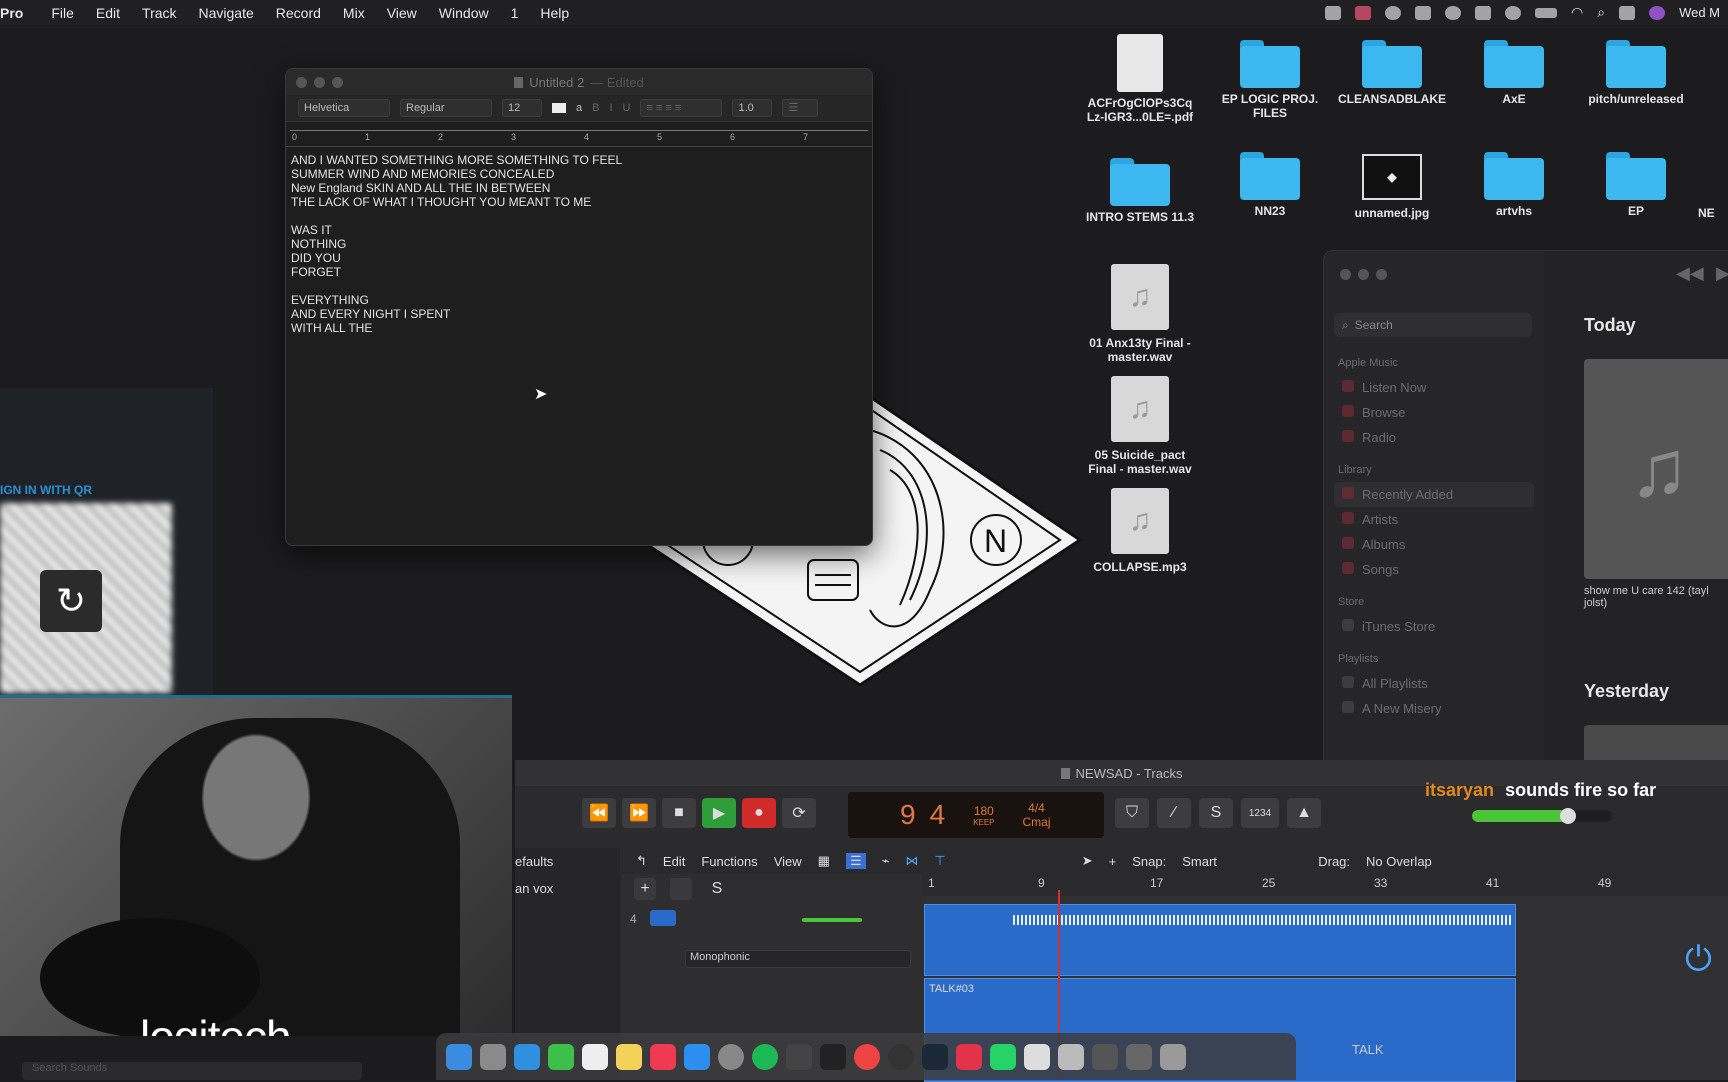  What do you see at coordinates (886, 861) in the screenshot?
I see `automation-icon: ⌁` at bounding box center [886, 861].